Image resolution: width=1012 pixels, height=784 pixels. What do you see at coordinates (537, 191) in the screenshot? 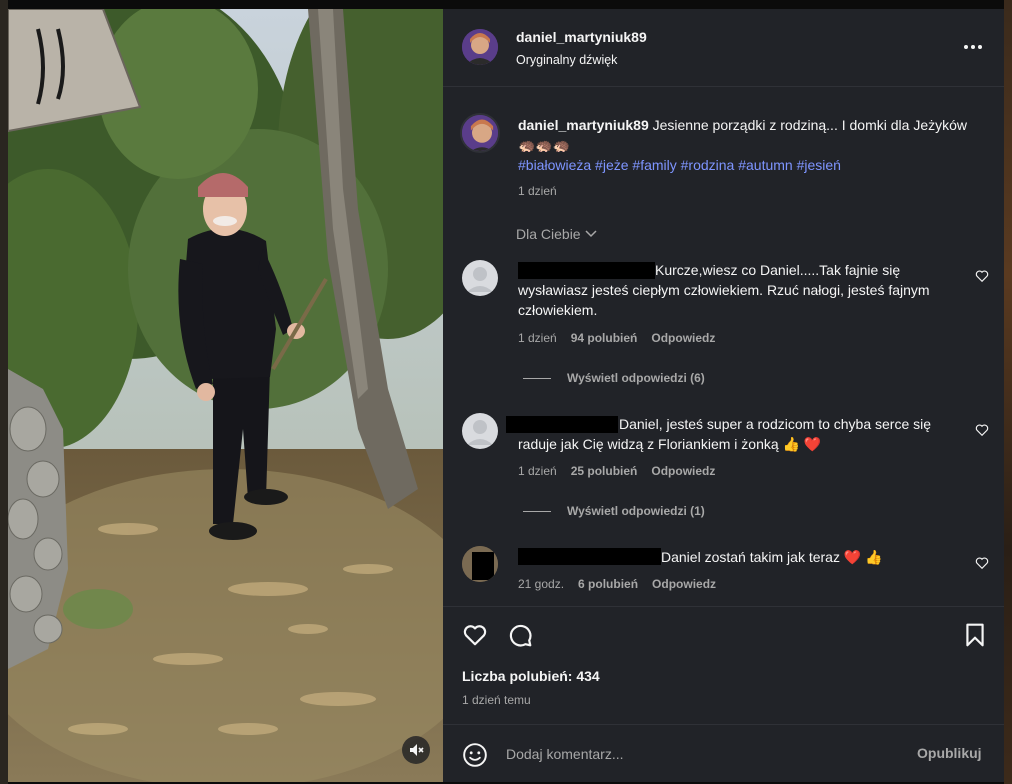
I see `caption-timestamp: 1 dzień` at bounding box center [537, 191].